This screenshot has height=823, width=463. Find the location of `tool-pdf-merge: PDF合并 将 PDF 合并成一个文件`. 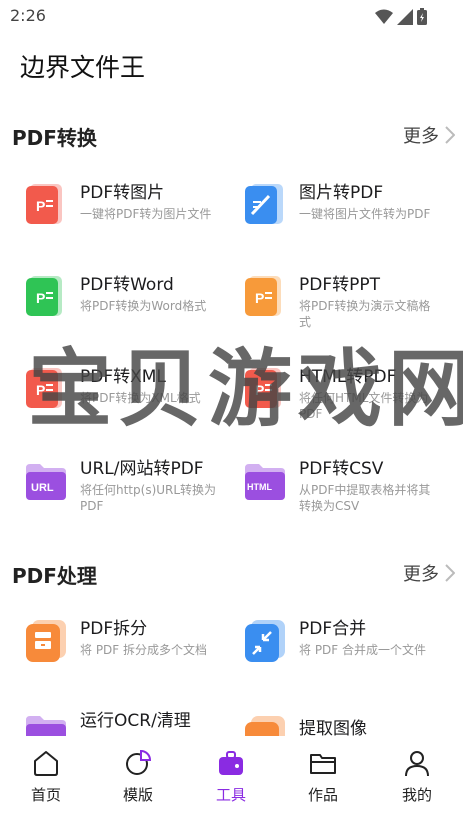

tool-pdf-merge: PDF合并 将 PDF 合并成一个文件 is located at coordinates (348, 654).